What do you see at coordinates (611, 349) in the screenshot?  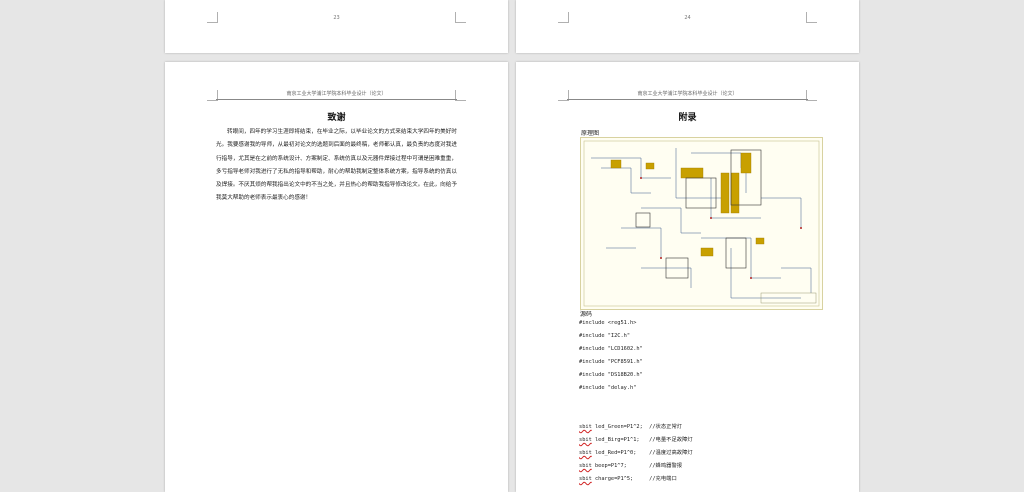 I see `include-line: #include "LCD1602.h"` at bounding box center [611, 349].